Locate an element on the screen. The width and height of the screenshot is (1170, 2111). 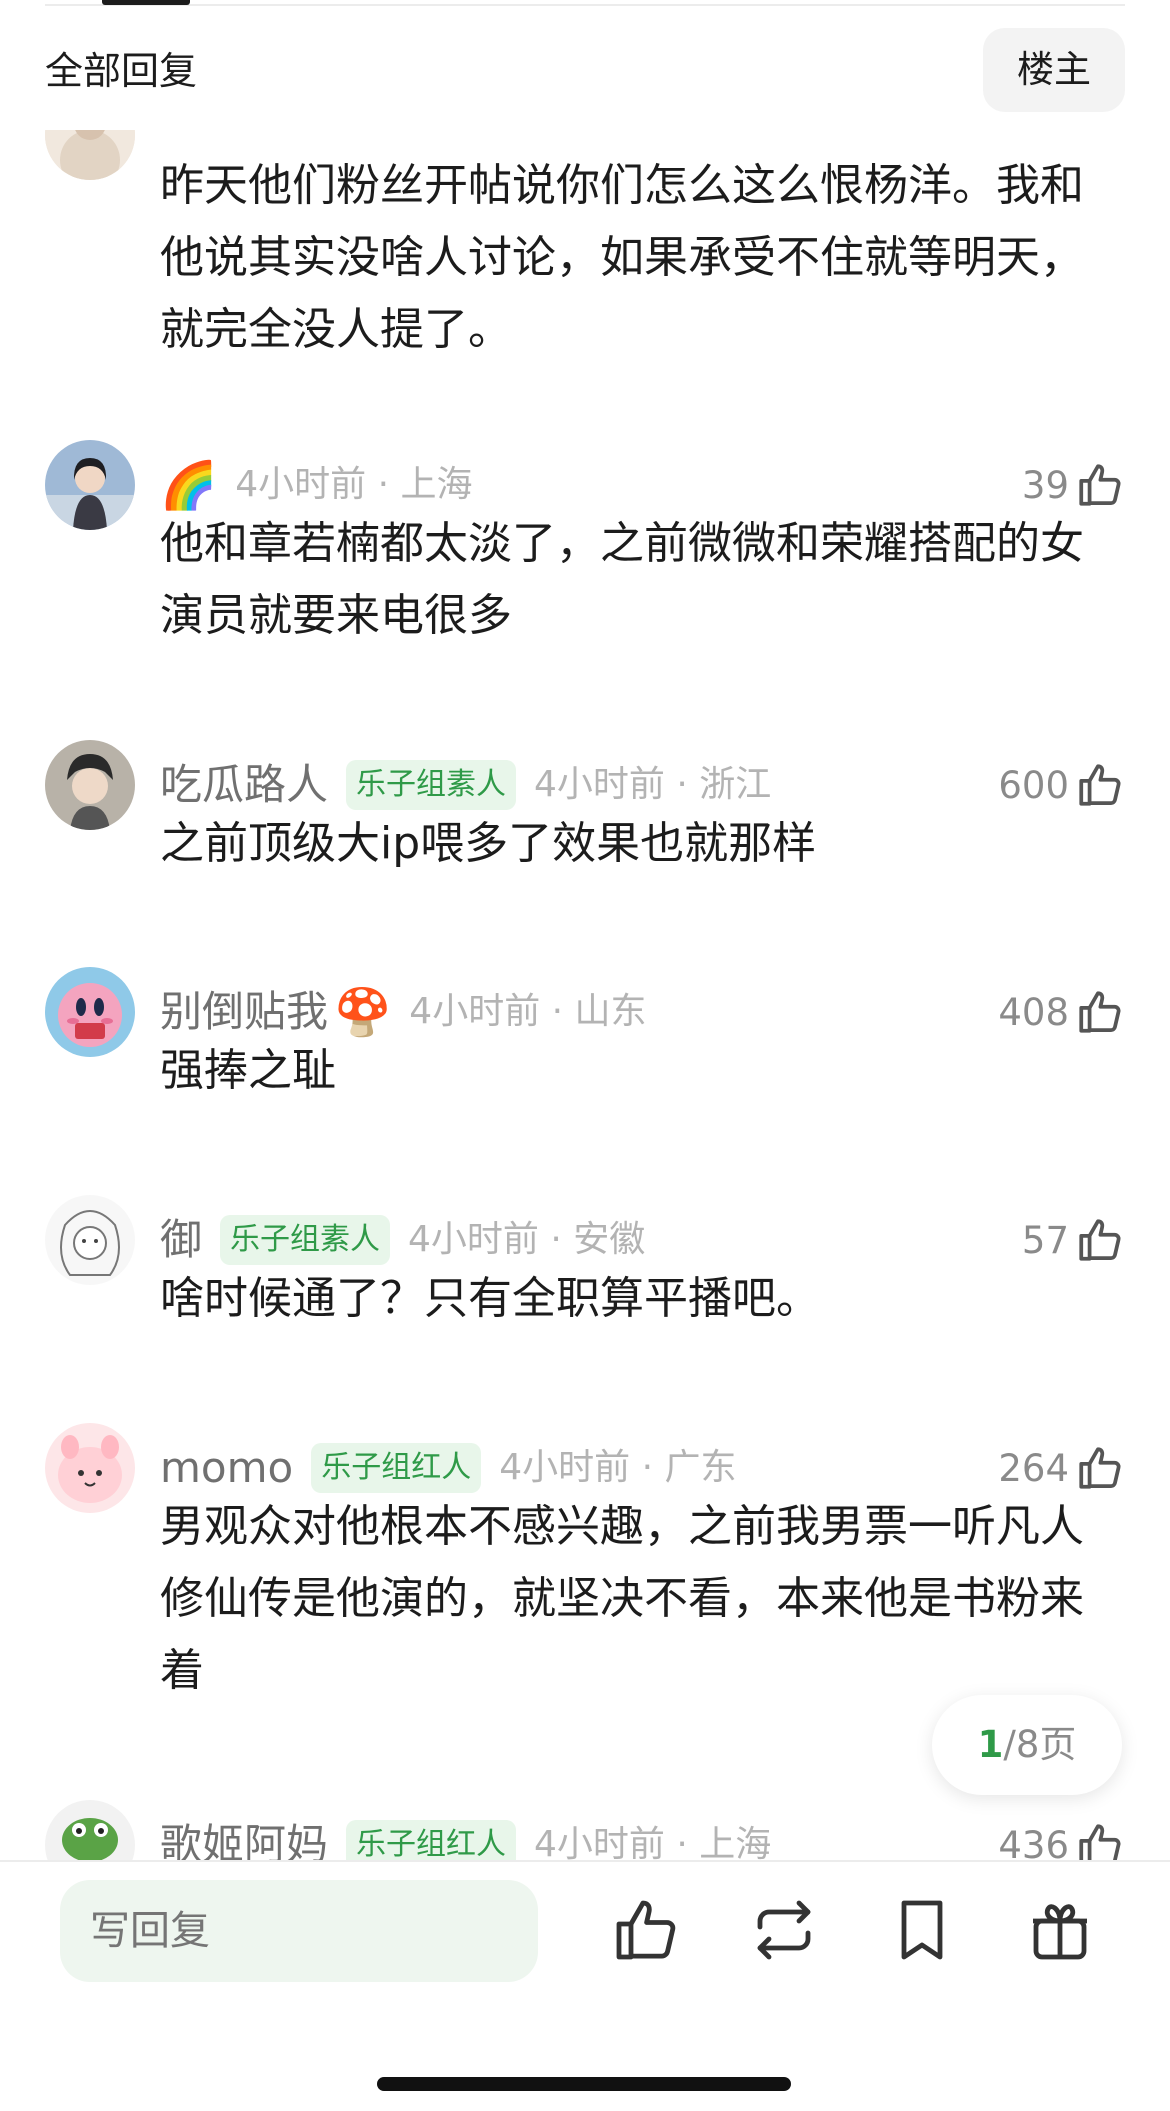
like-button: 436 is located at coordinates (1061, 1837).